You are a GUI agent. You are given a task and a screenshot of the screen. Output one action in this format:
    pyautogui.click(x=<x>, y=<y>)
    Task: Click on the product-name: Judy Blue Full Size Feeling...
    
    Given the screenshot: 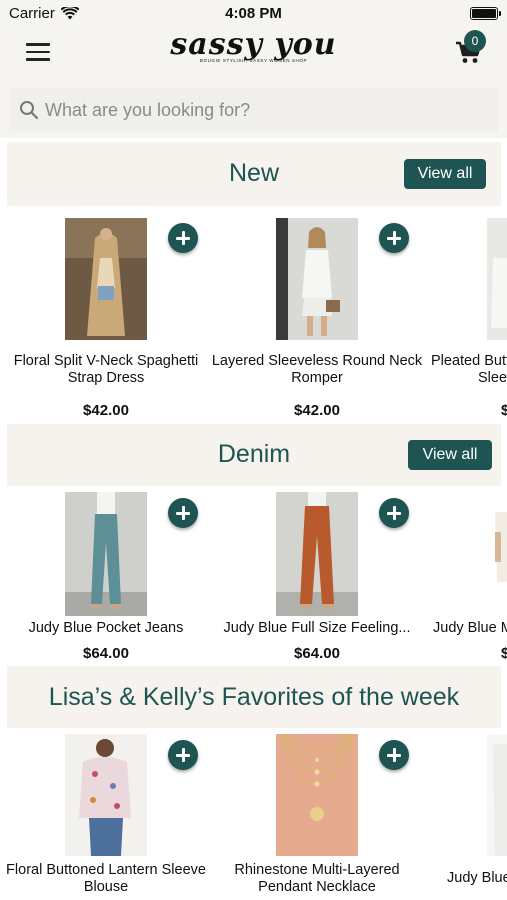 What is the action you would take?
    pyautogui.click(x=317, y=628)
    